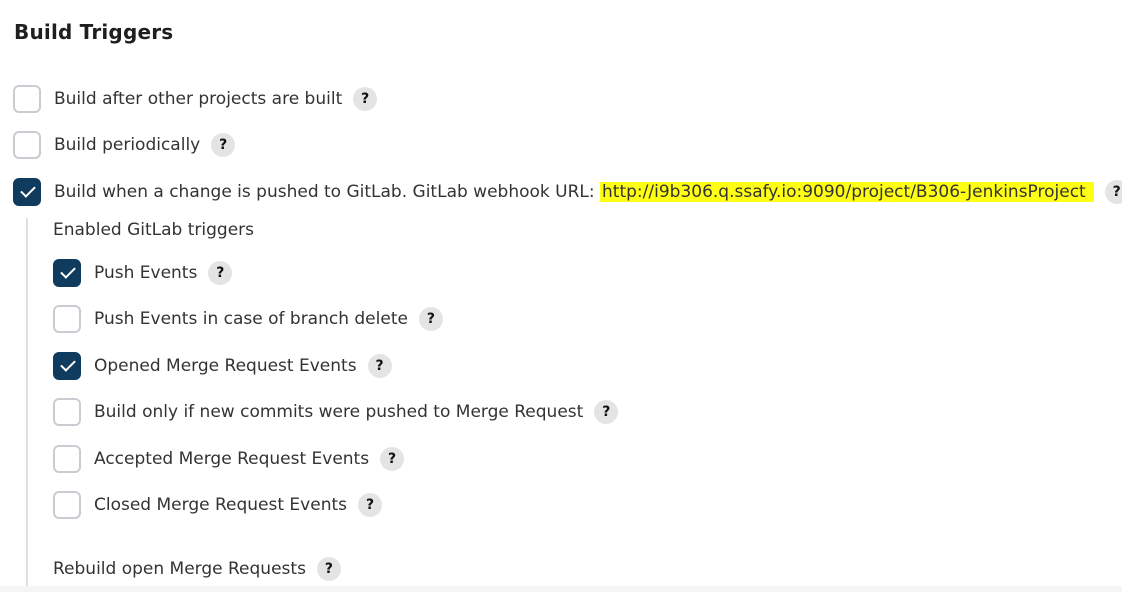 The height and width of the screenshot is (592, 1122). I want to click on section-title: Build Triggers, so click(94, 32).